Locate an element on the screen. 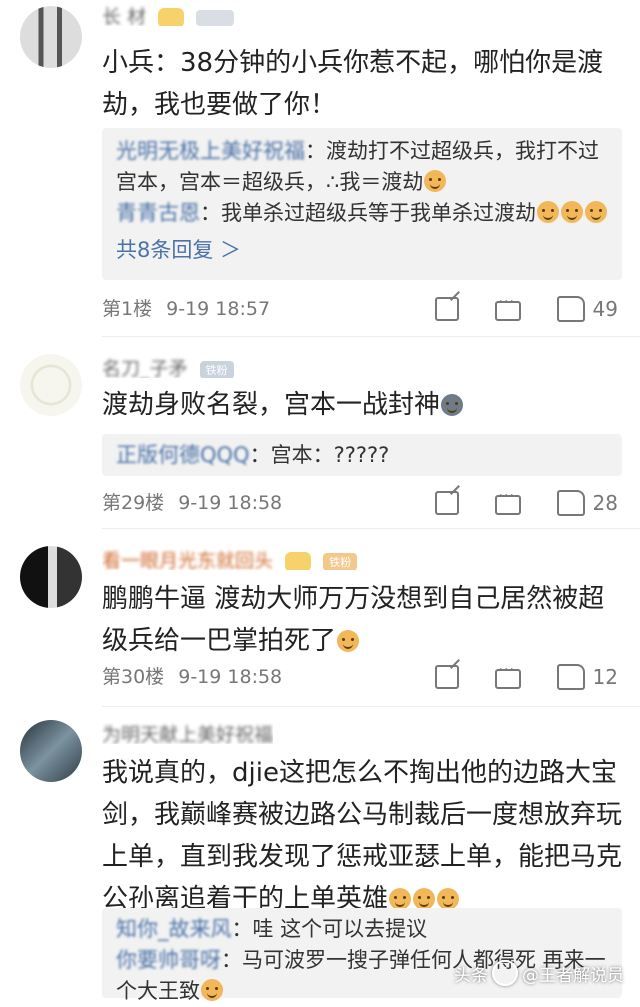 This screenshot has width=640, height=1007. comment-meta: 第1楼 9-19 18:57 is located at coordinates (186, 309).